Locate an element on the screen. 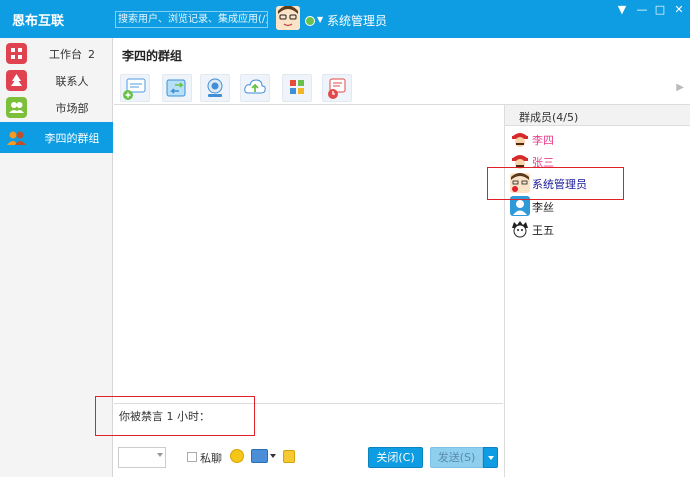 This screenshot has width=690, height=477. new-chat-icon is located at coordinates (134, 89).